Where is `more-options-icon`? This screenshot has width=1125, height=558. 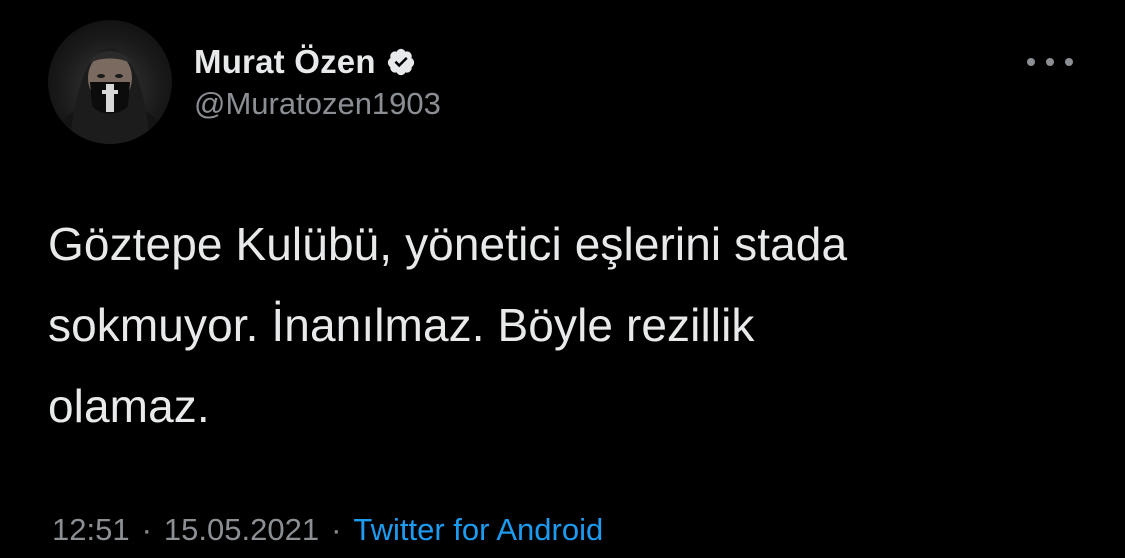
more-options-icon is located at coordinates (1050, 62).